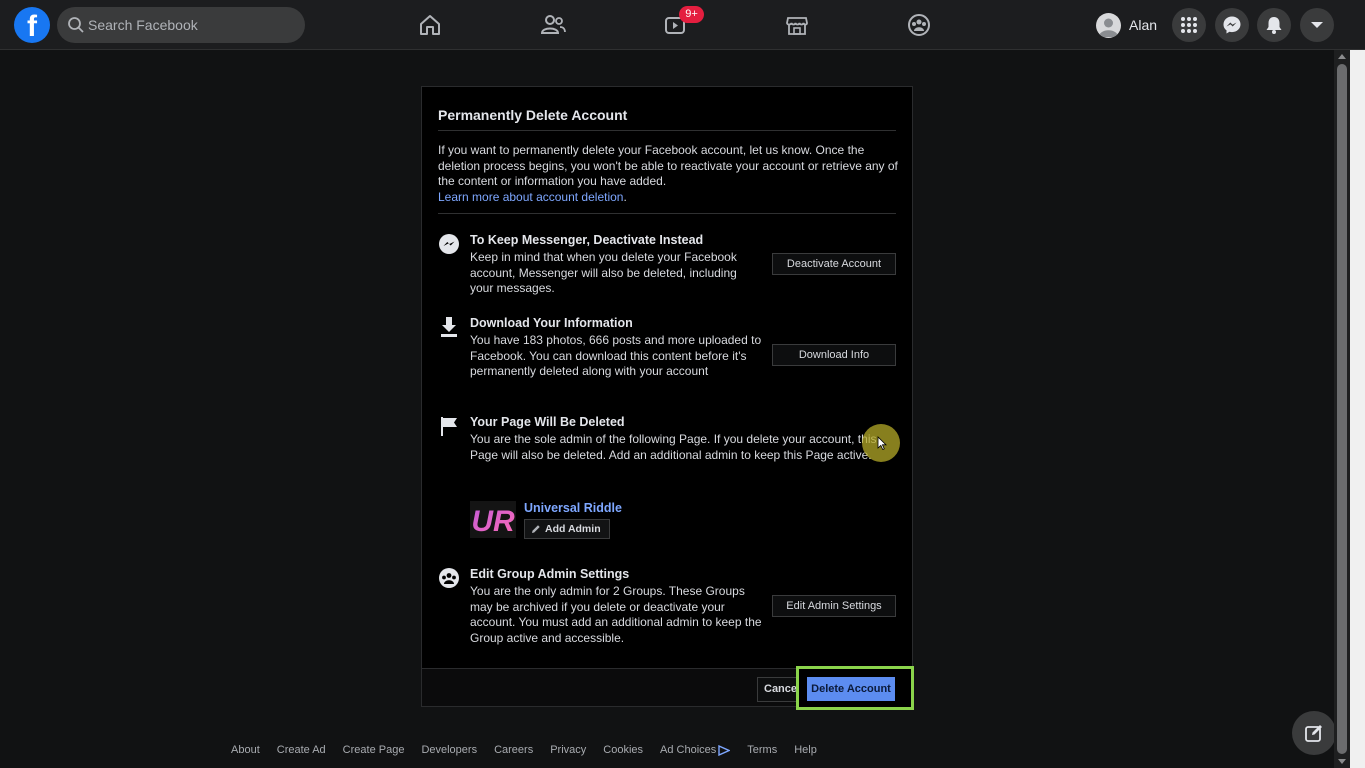 This screenshot has height=768, width=1365. What do you see at coordinates (834, 355) in the screenshot?
I see `download-info-button: Download Info` at bounding box center [834, 355].